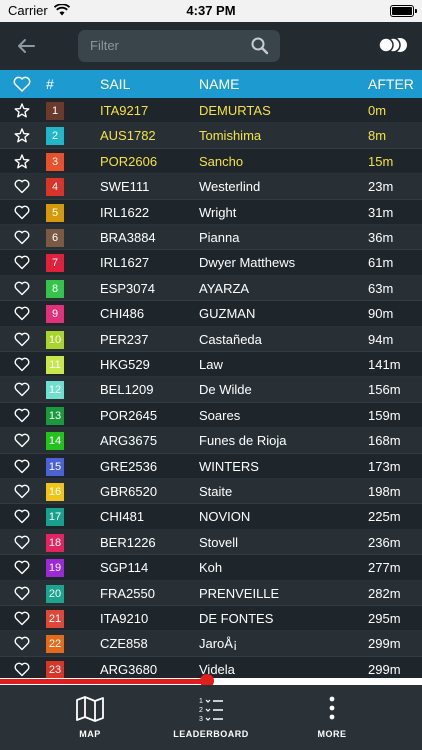 The width and height of the screenshot is (422, 750). I want to click on table-row: 21 ITA9210 DE FONTES 295m, so click(211, 619).